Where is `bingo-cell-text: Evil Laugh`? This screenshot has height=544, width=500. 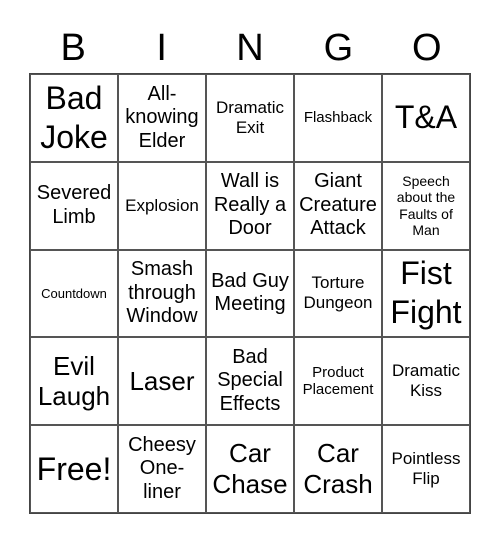 bingo-cell-text: Evil Laugh is located at coordinates (74, 381).